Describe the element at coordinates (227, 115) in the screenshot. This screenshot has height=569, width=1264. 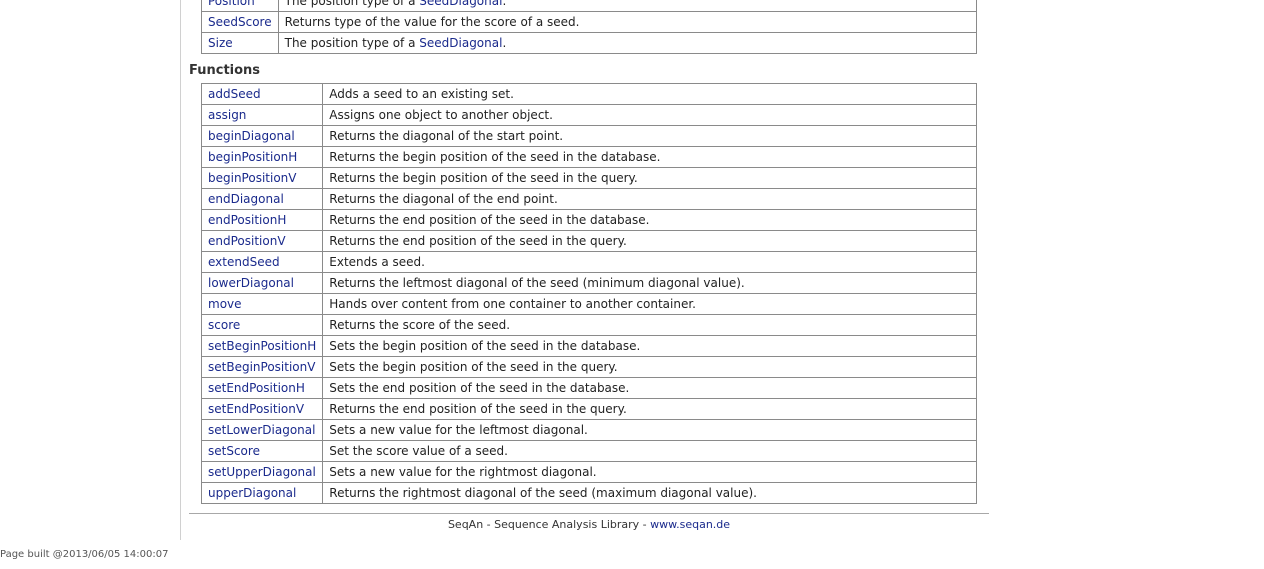
I see `function-link: assign` at that location.